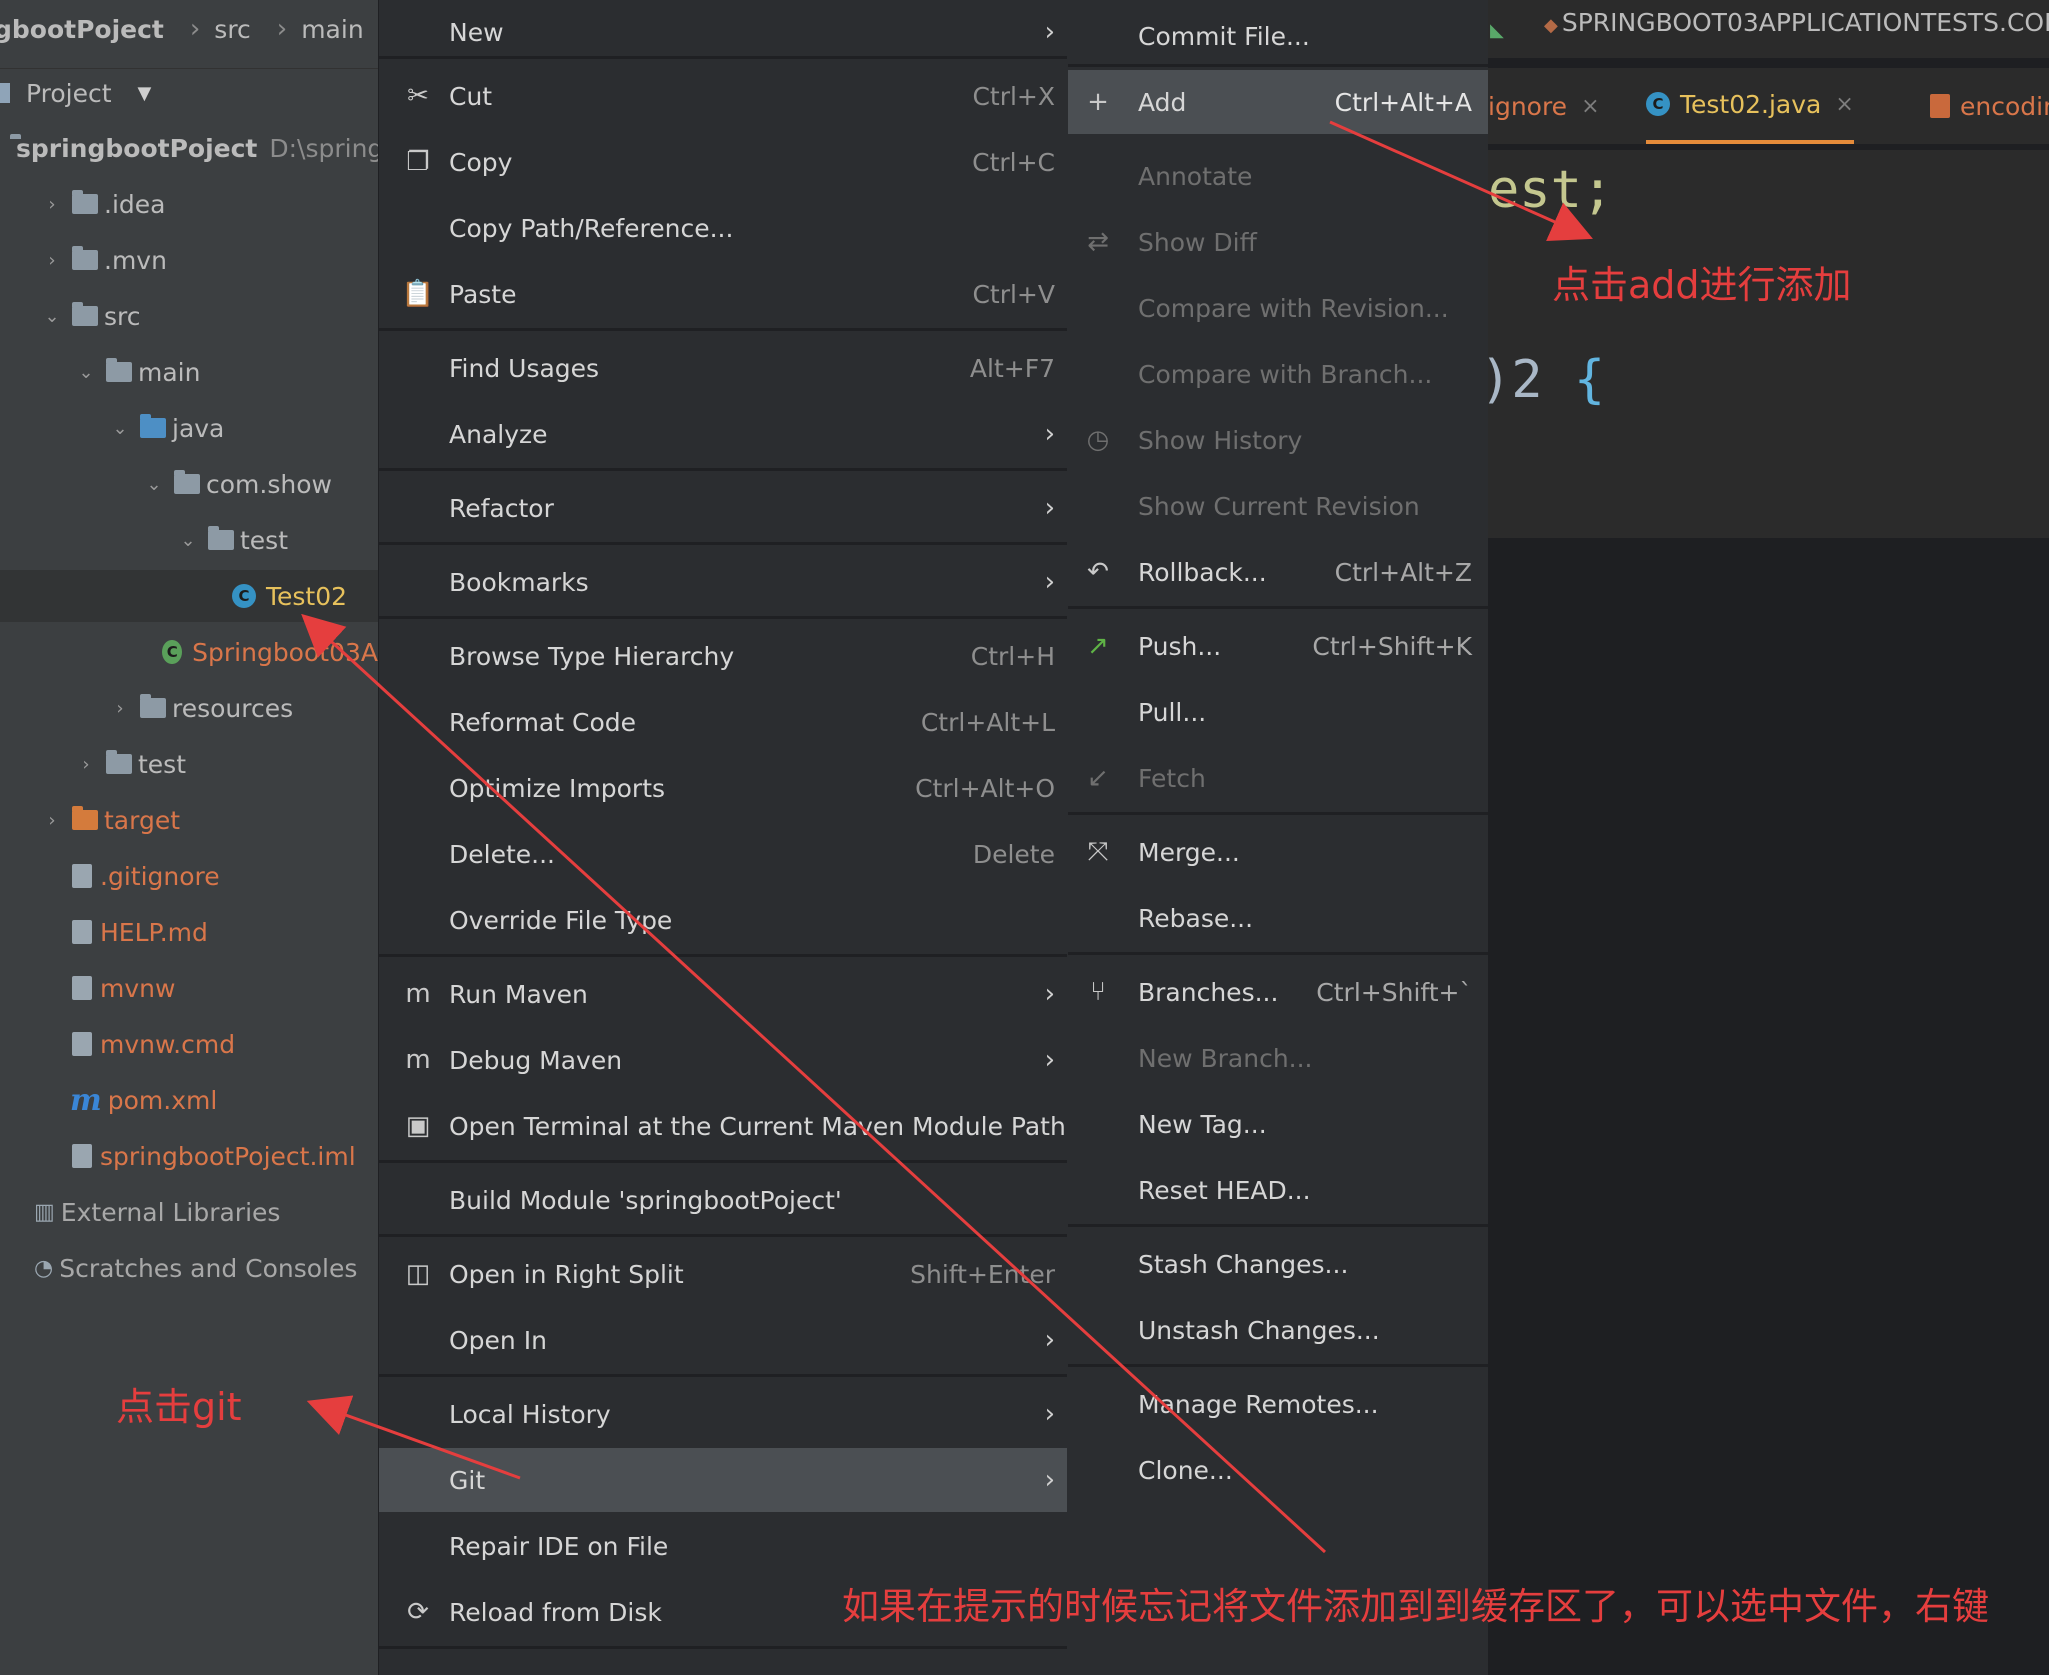 Image resolution: width=2049 pixels, height=1675 pixels. What do you see at coordinates (566, 1274) in the screenshot?
I see `menu-item-label: Open in Right Split` at bounding box center [566, 1274].